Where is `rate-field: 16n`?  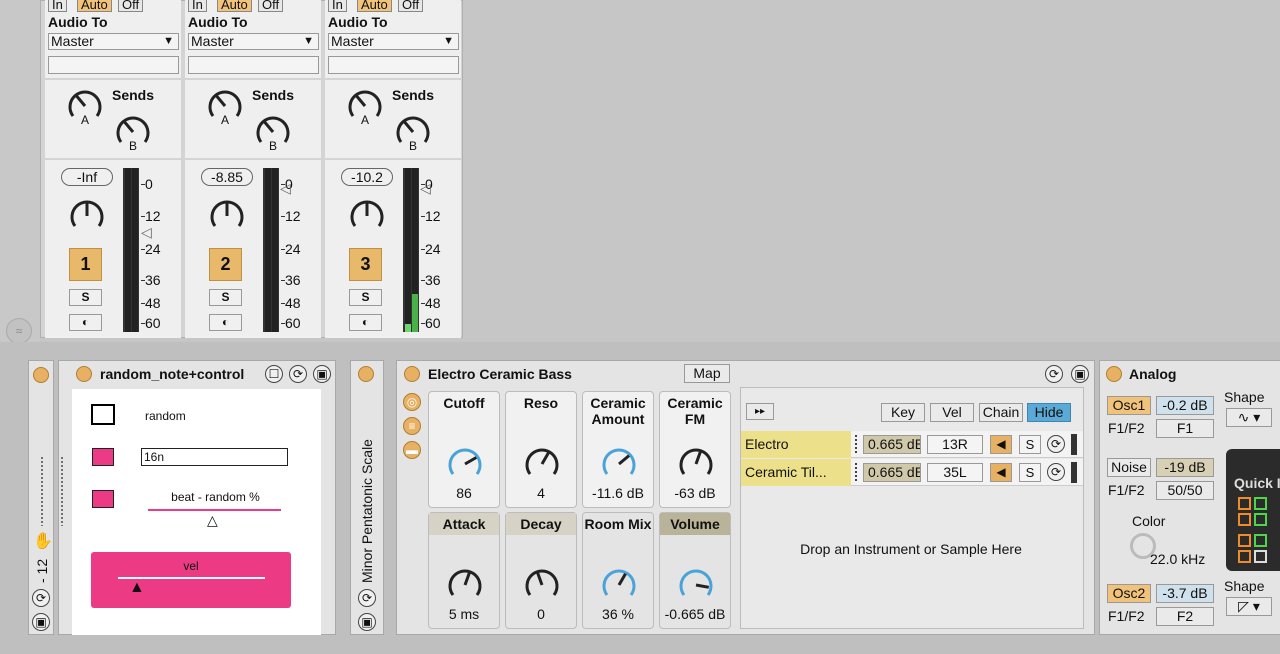
rate-field: 16n is located at coordinates (214, 457).